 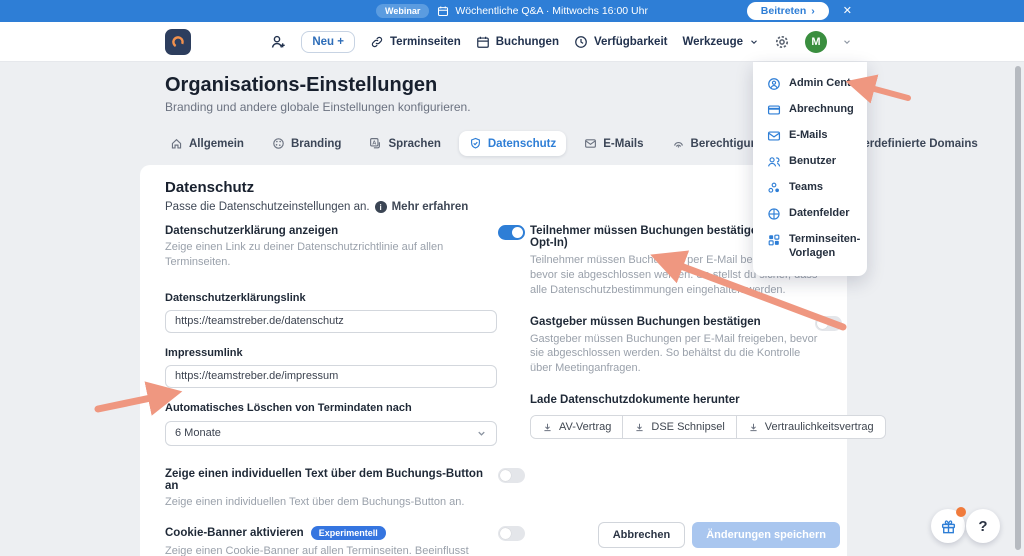 What do you see at coordinates (204, 352) in the screenshot?
I see `imprint-link-label: Impressumlink` at bounding box center [204, 352].